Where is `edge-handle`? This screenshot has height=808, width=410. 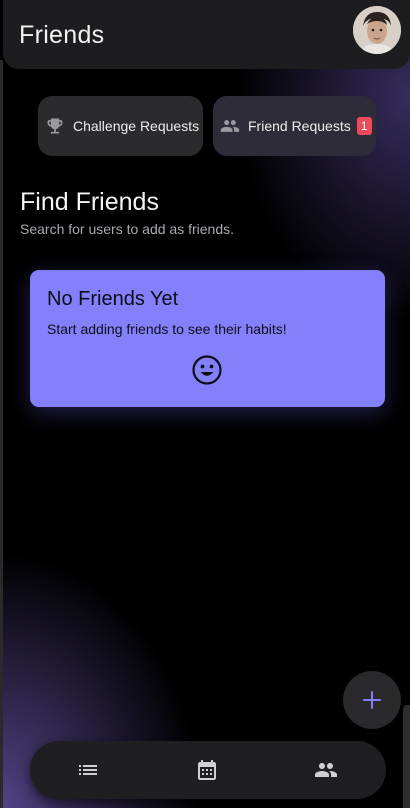 edge-handle is located at coordinates (406, 756).